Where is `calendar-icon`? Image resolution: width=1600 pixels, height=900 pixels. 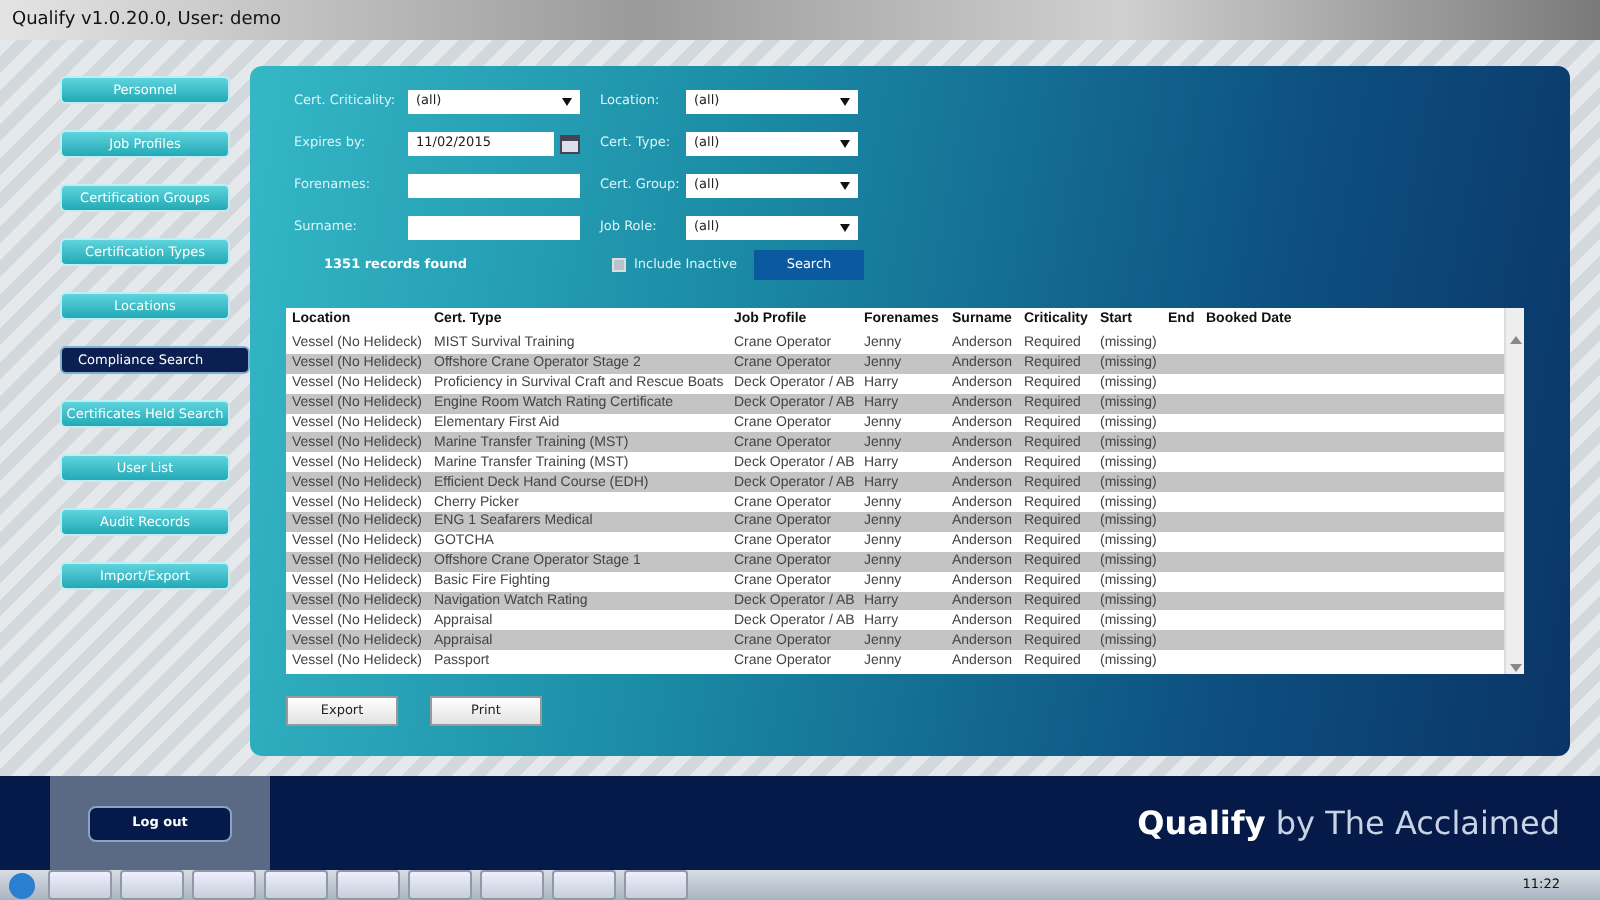
calendar-icon is located at coordinates (570, 144).